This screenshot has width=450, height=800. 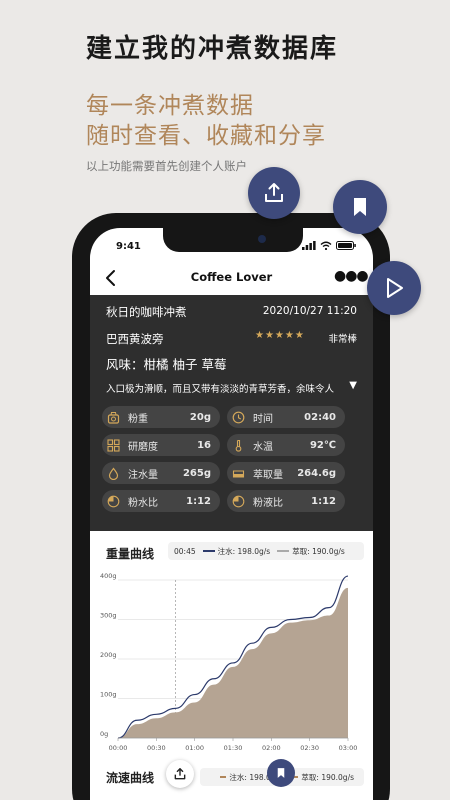 What do you see at coordinates (320, 417) in the screenshot?
I see `param-value: 02:40` at bounding box center [320, 417].